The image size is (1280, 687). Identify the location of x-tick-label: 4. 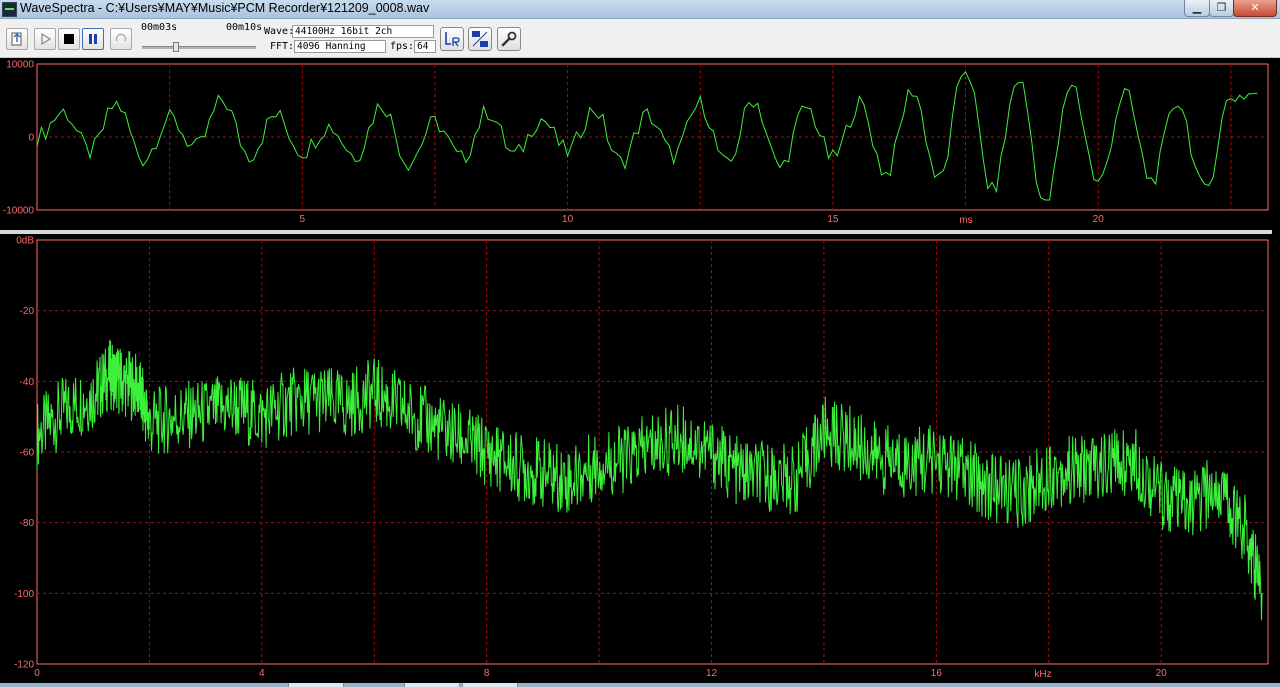
(262, 673).